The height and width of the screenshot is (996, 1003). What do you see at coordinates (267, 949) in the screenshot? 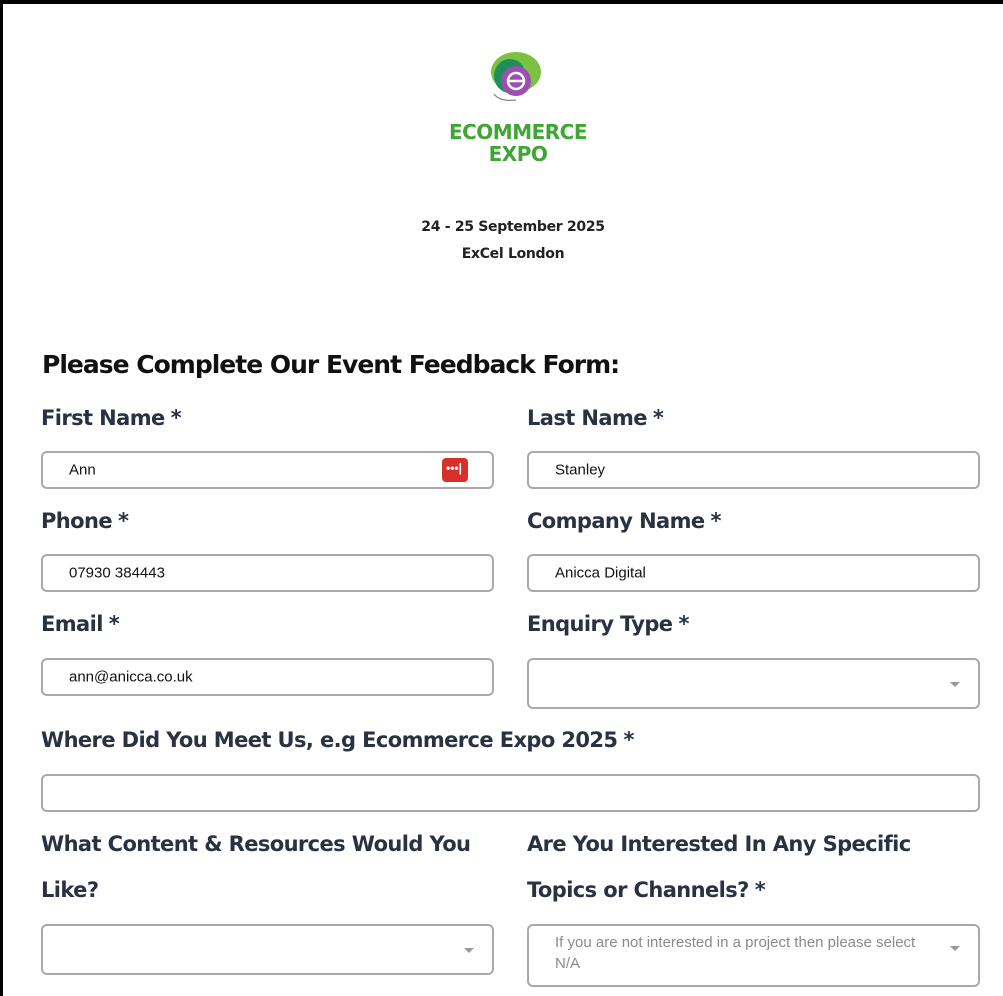
I see `content-resources-select` at bounding box center [267, 949].